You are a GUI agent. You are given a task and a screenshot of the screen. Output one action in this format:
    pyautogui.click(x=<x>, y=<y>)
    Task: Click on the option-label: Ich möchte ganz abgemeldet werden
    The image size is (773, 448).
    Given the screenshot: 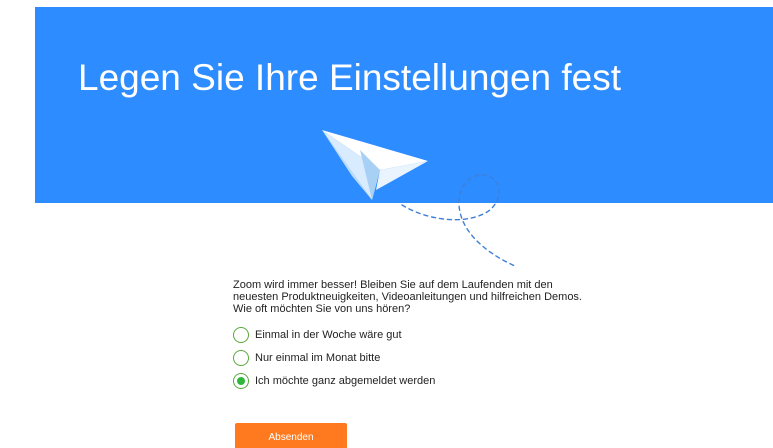 What is the action you would take?
    pyautogui.click(x=345, y=381)
    